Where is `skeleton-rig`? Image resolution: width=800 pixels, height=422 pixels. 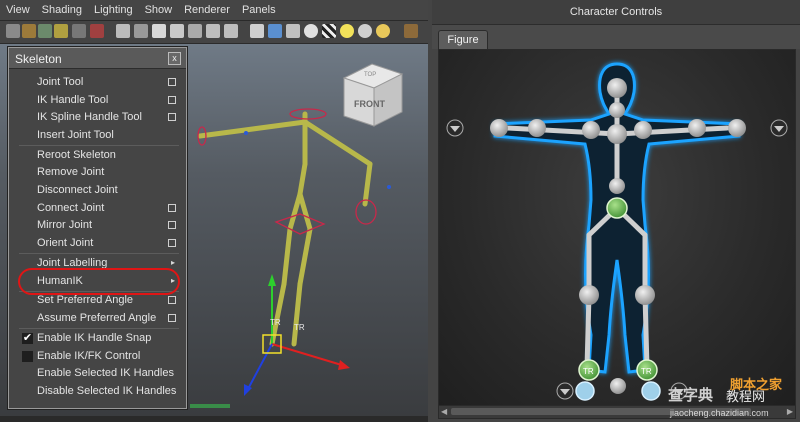
skeleton-rig is located at coordinates (285, 229).